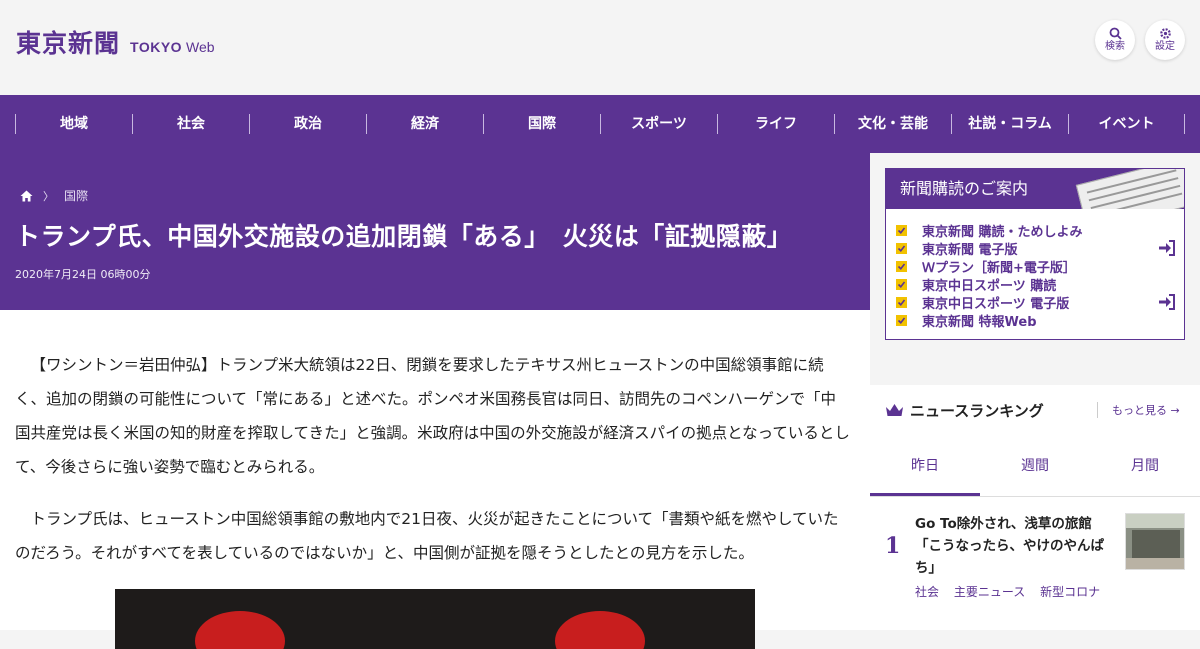  What do you see at coordinates (1175, 410) in the screenshot?
I see `arrow-right-icon: →` at bounding box center [1175, 410].